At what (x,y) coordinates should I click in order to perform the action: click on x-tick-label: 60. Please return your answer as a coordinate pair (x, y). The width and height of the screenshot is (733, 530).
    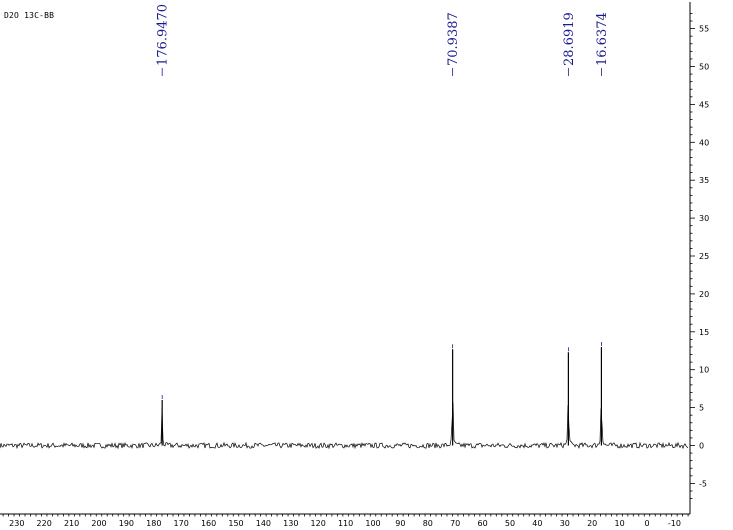
    Looking at the image, I should click on (483, 523).